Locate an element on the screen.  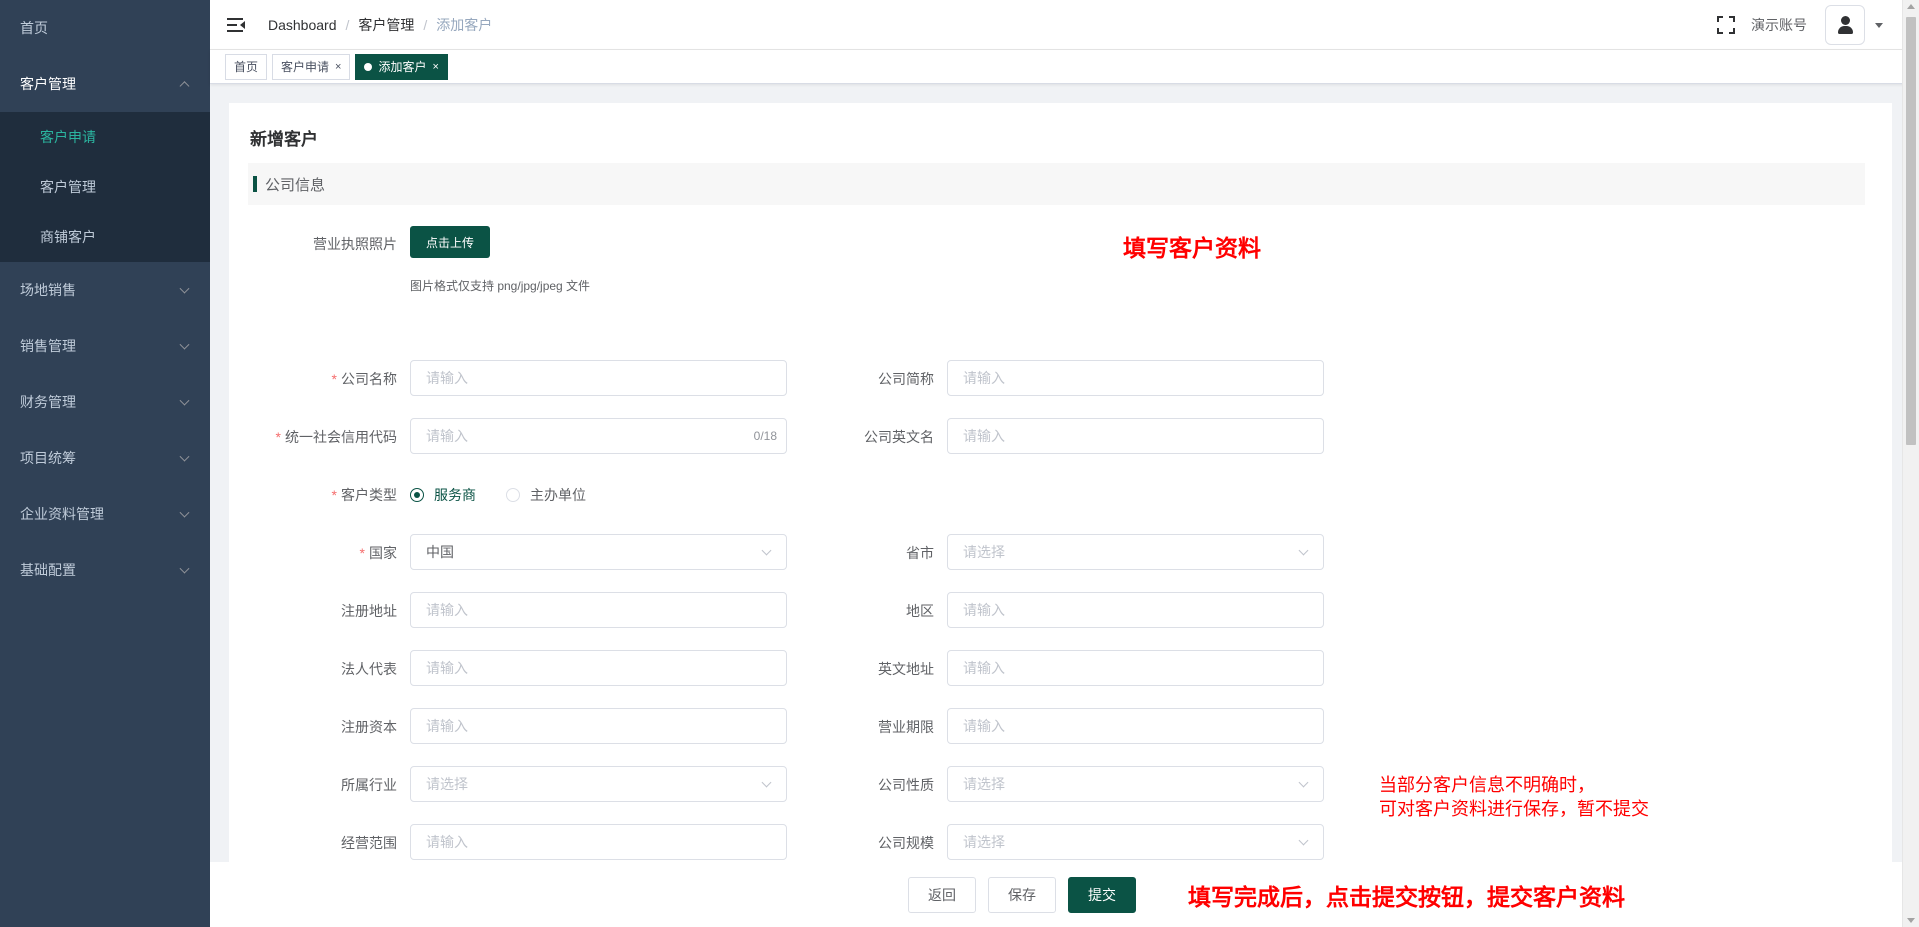
menu-label: 企业资料管理 is located at coordinates (62, 514).